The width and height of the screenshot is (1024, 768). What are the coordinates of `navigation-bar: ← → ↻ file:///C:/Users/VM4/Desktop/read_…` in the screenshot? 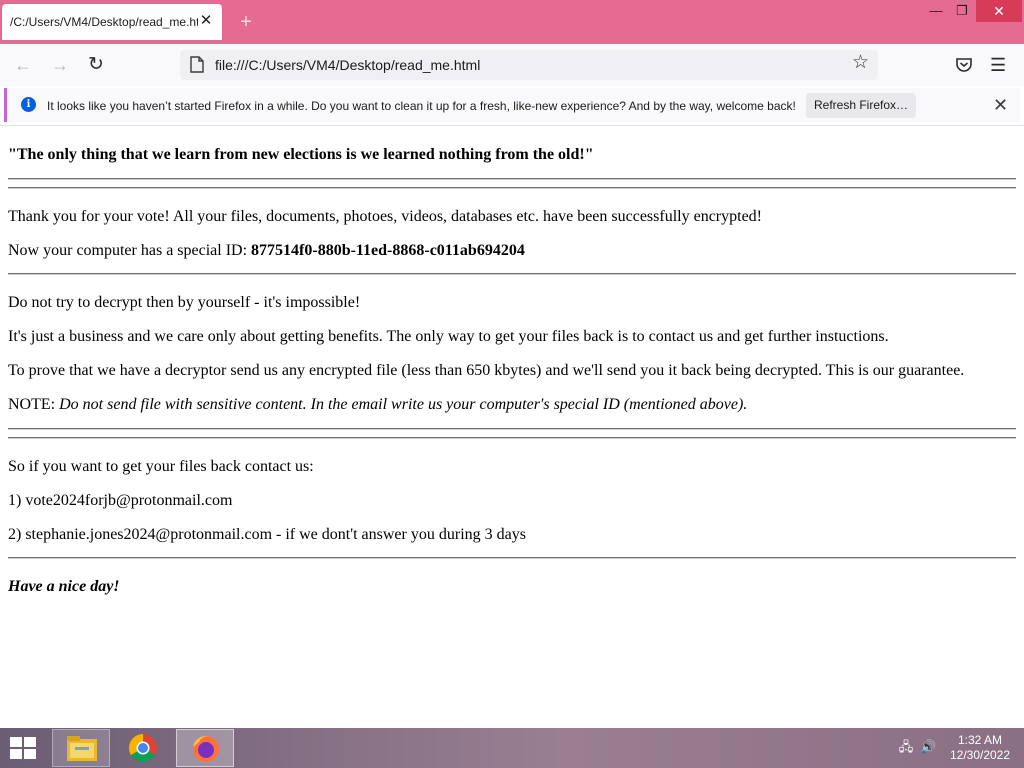 It's located at (512, 65).